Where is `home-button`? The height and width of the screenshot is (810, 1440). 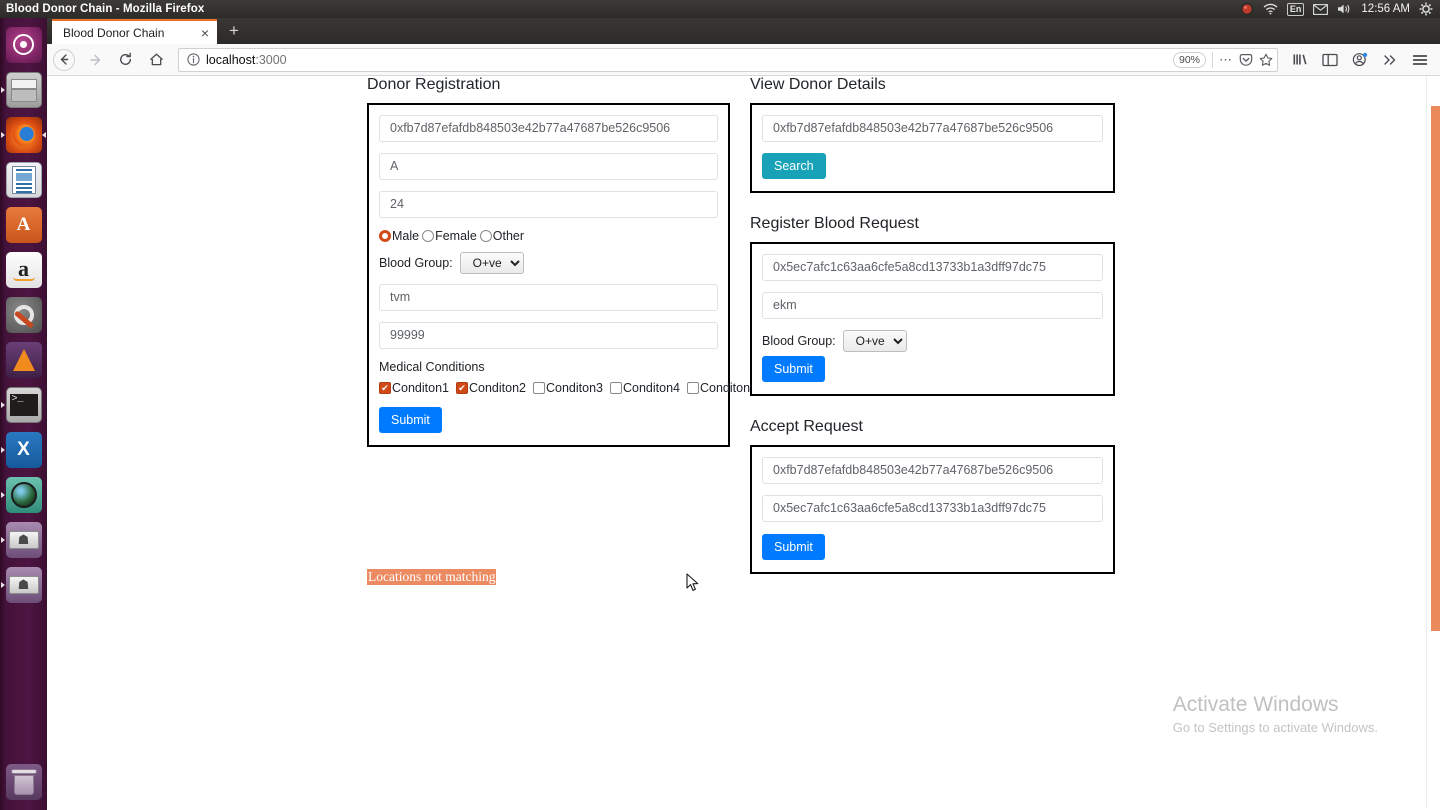 home-button is located at coordinates (156, 59).